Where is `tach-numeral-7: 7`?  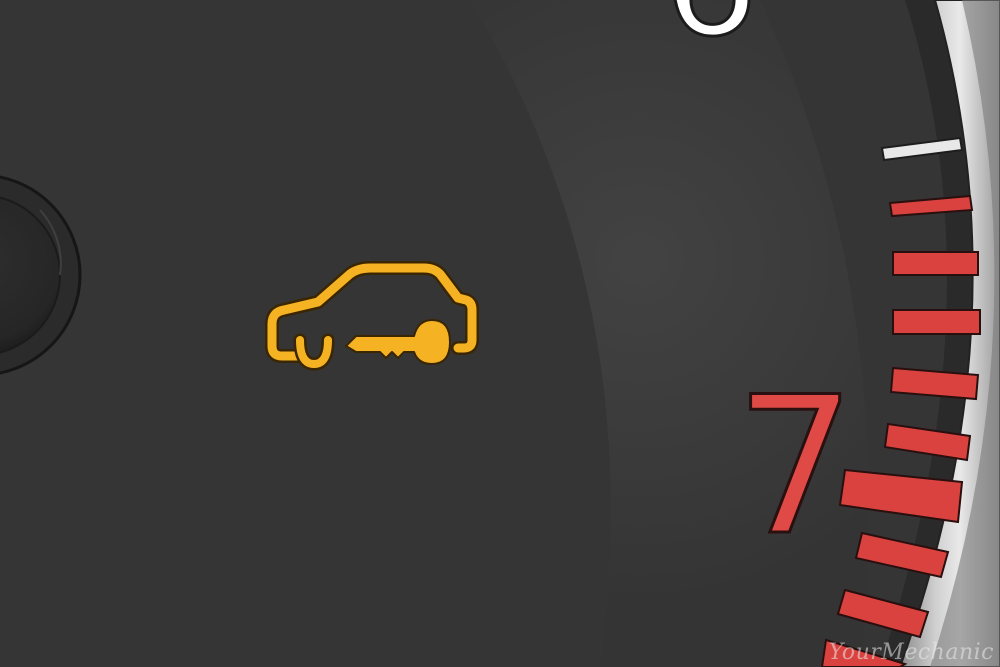 tach-numeral-7: 7 is located at coordinates (796, 466).